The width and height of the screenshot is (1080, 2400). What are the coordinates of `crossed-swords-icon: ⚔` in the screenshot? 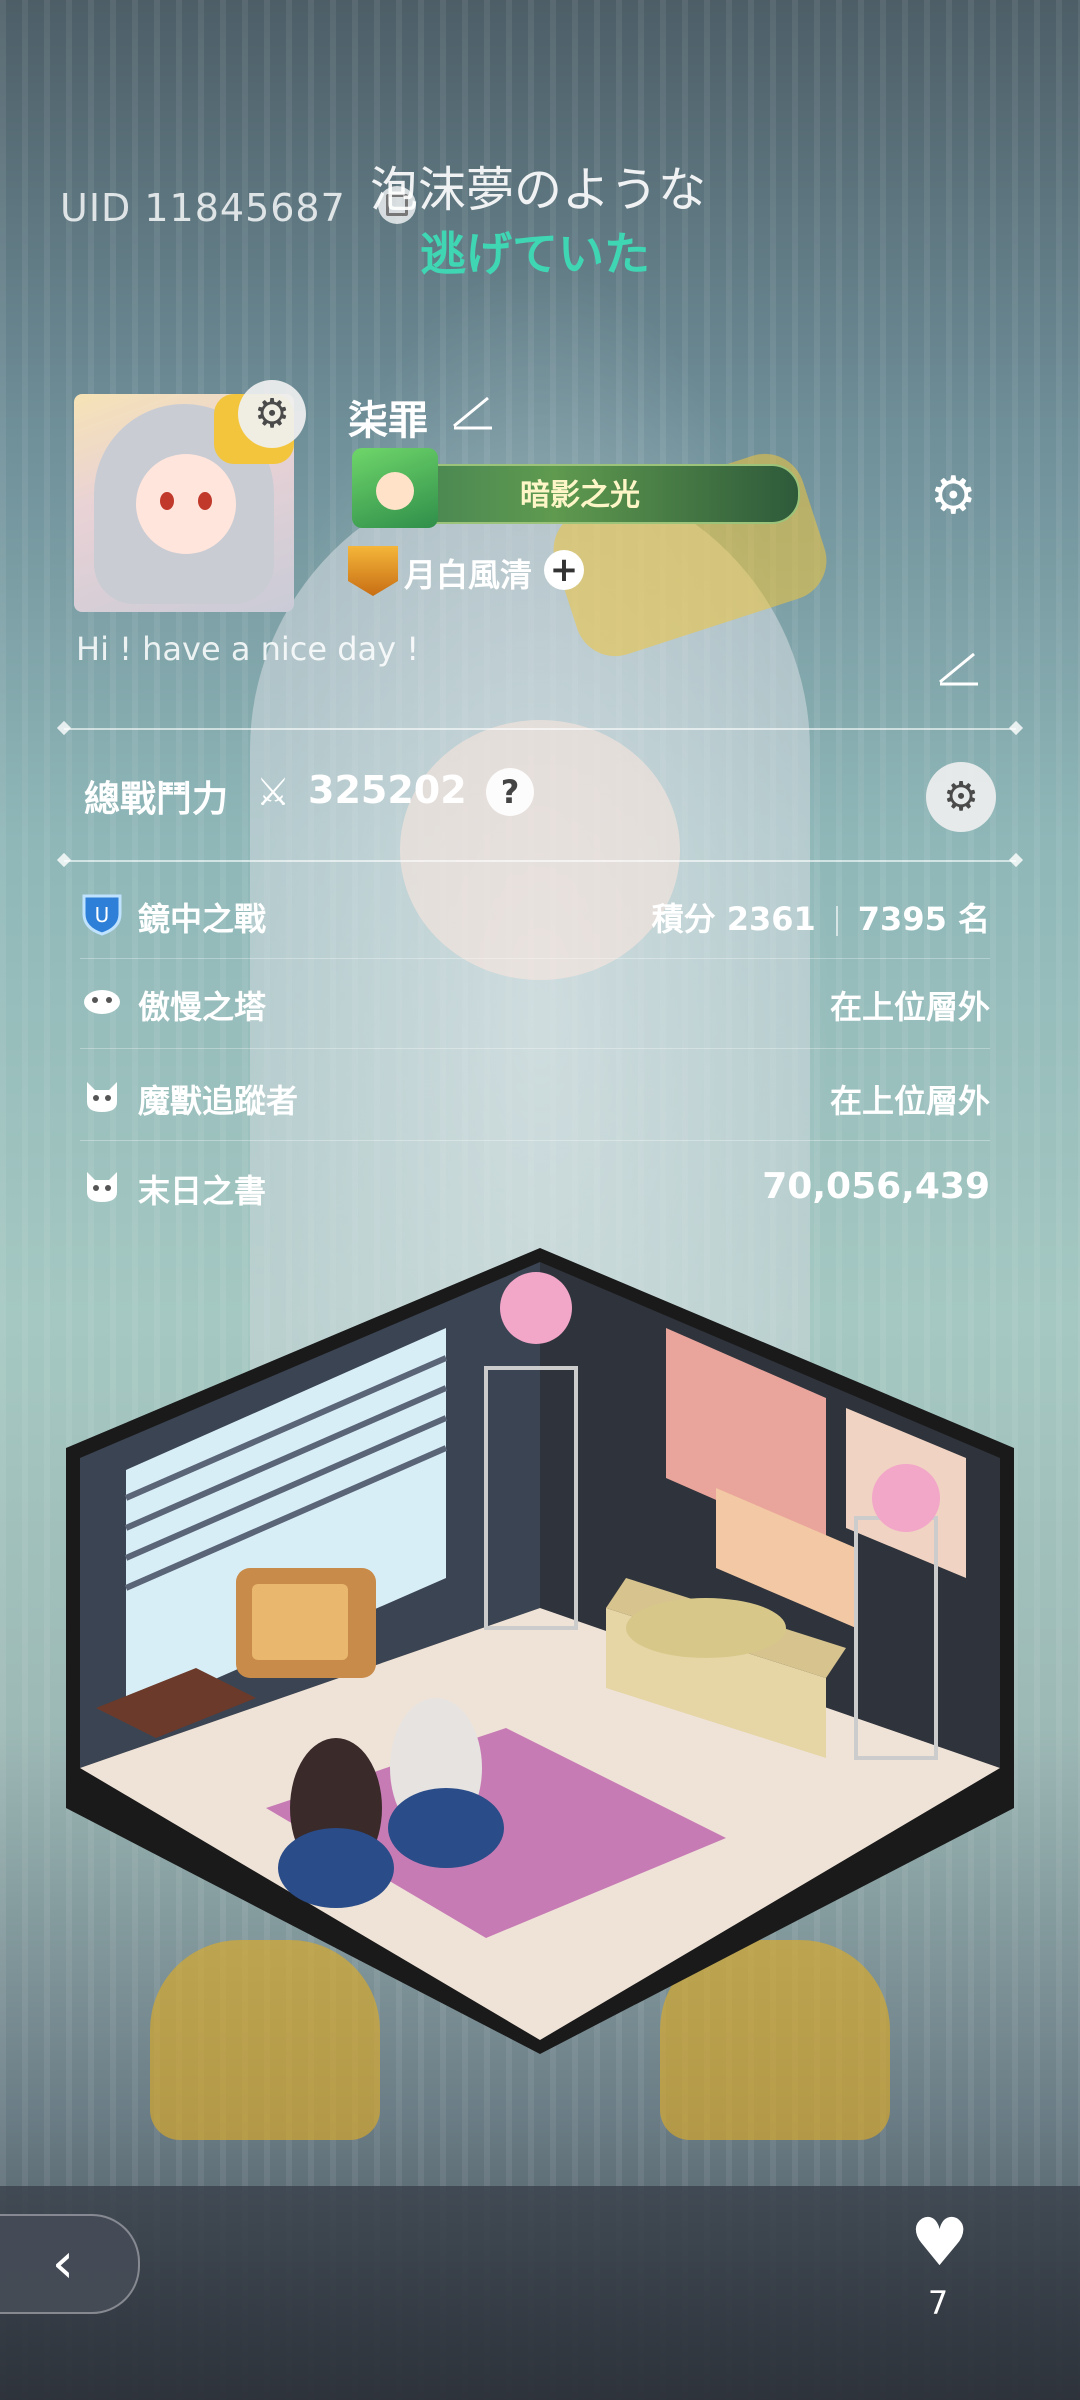 It's located at (273, 792).